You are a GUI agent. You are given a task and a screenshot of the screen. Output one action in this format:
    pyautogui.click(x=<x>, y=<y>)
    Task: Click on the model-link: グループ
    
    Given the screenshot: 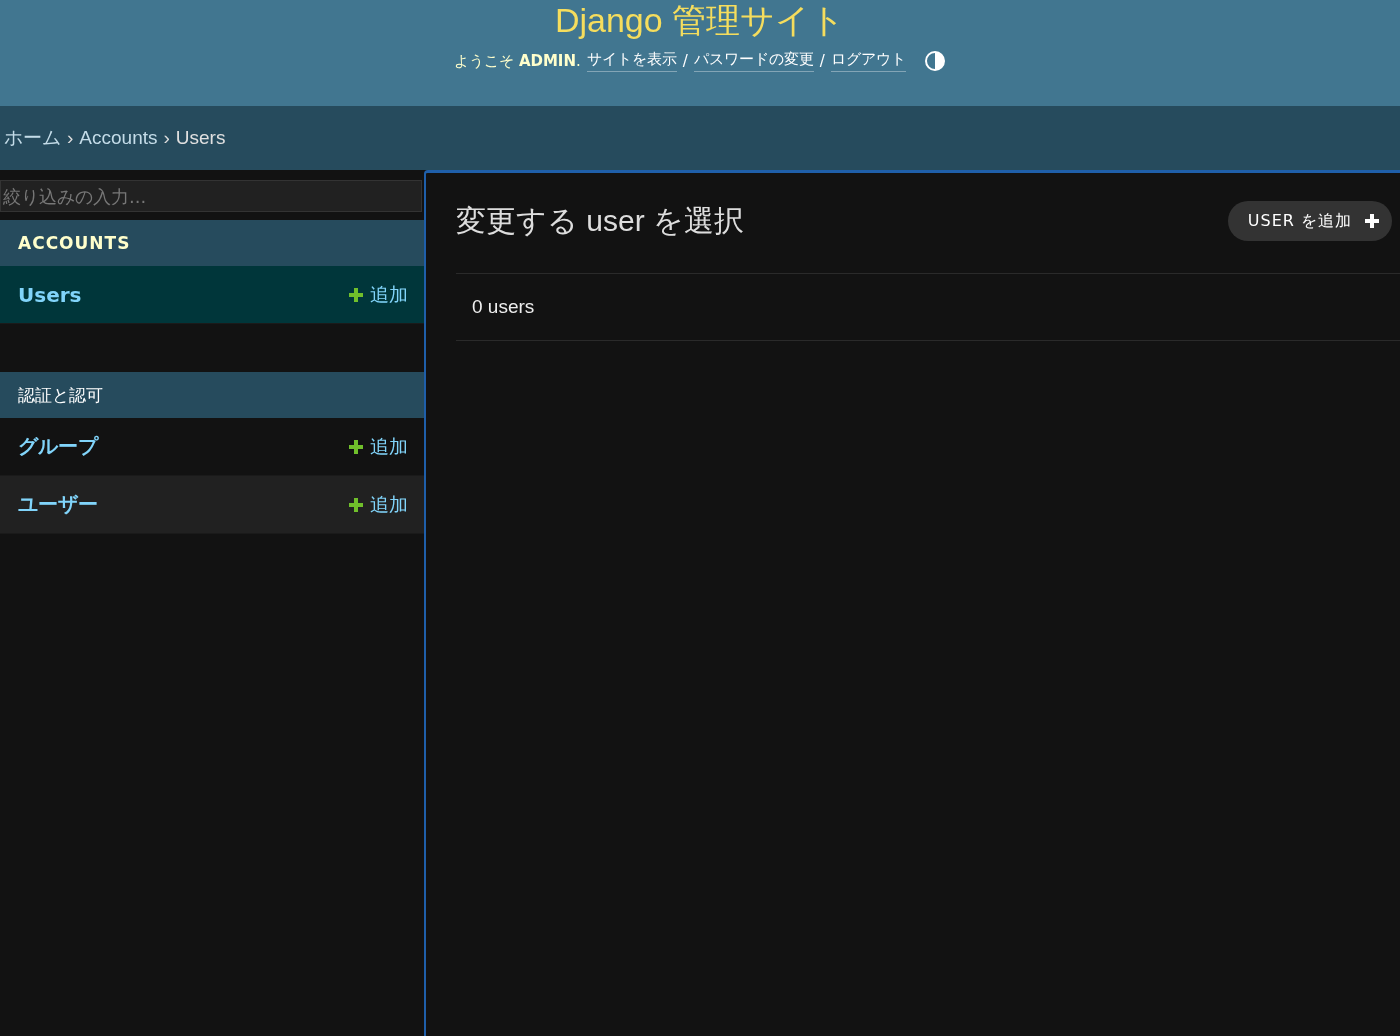 What is the action you would take?
    pyautogui.click(x=183, y=446)
    